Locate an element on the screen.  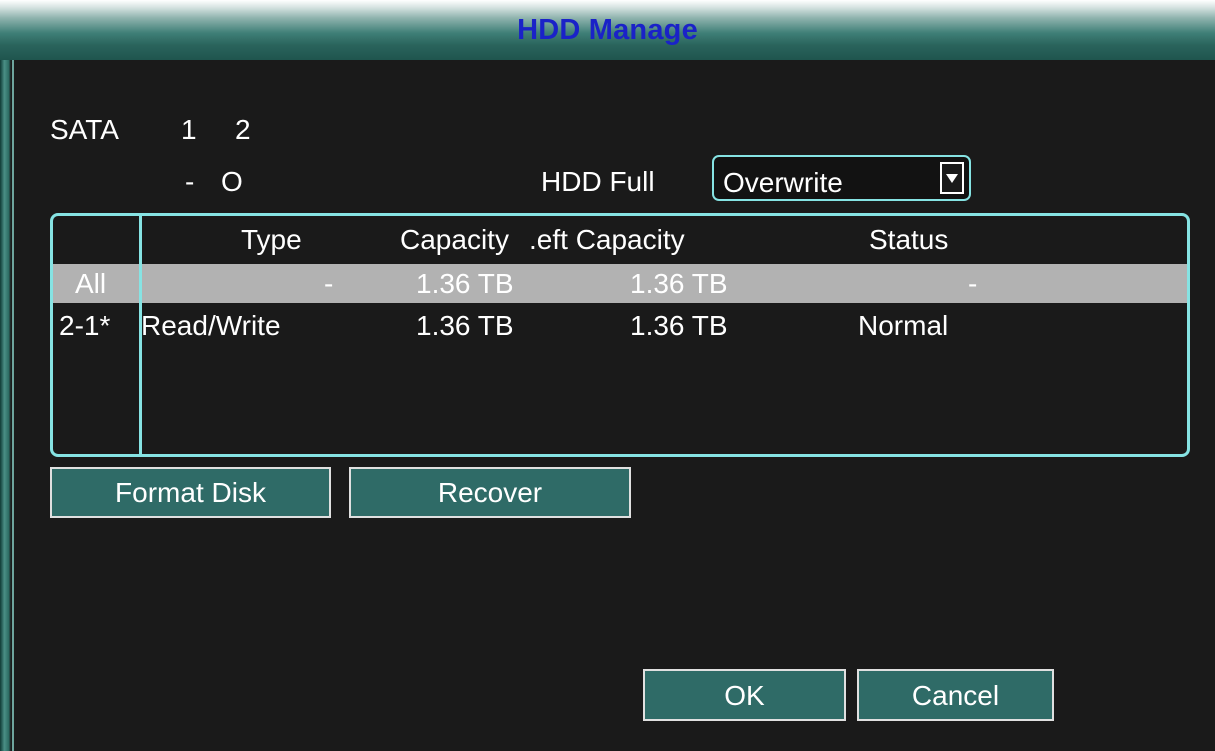
sata-channel-1-state: - is located at coordinates (190, 181).